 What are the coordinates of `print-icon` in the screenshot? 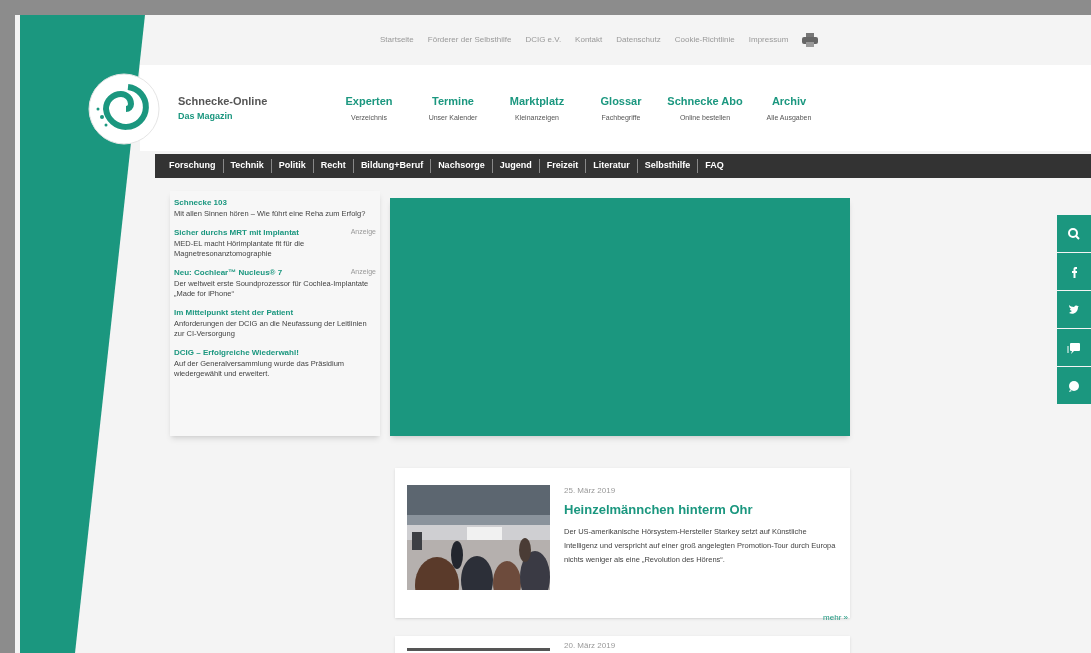 It's located at (810, 40).